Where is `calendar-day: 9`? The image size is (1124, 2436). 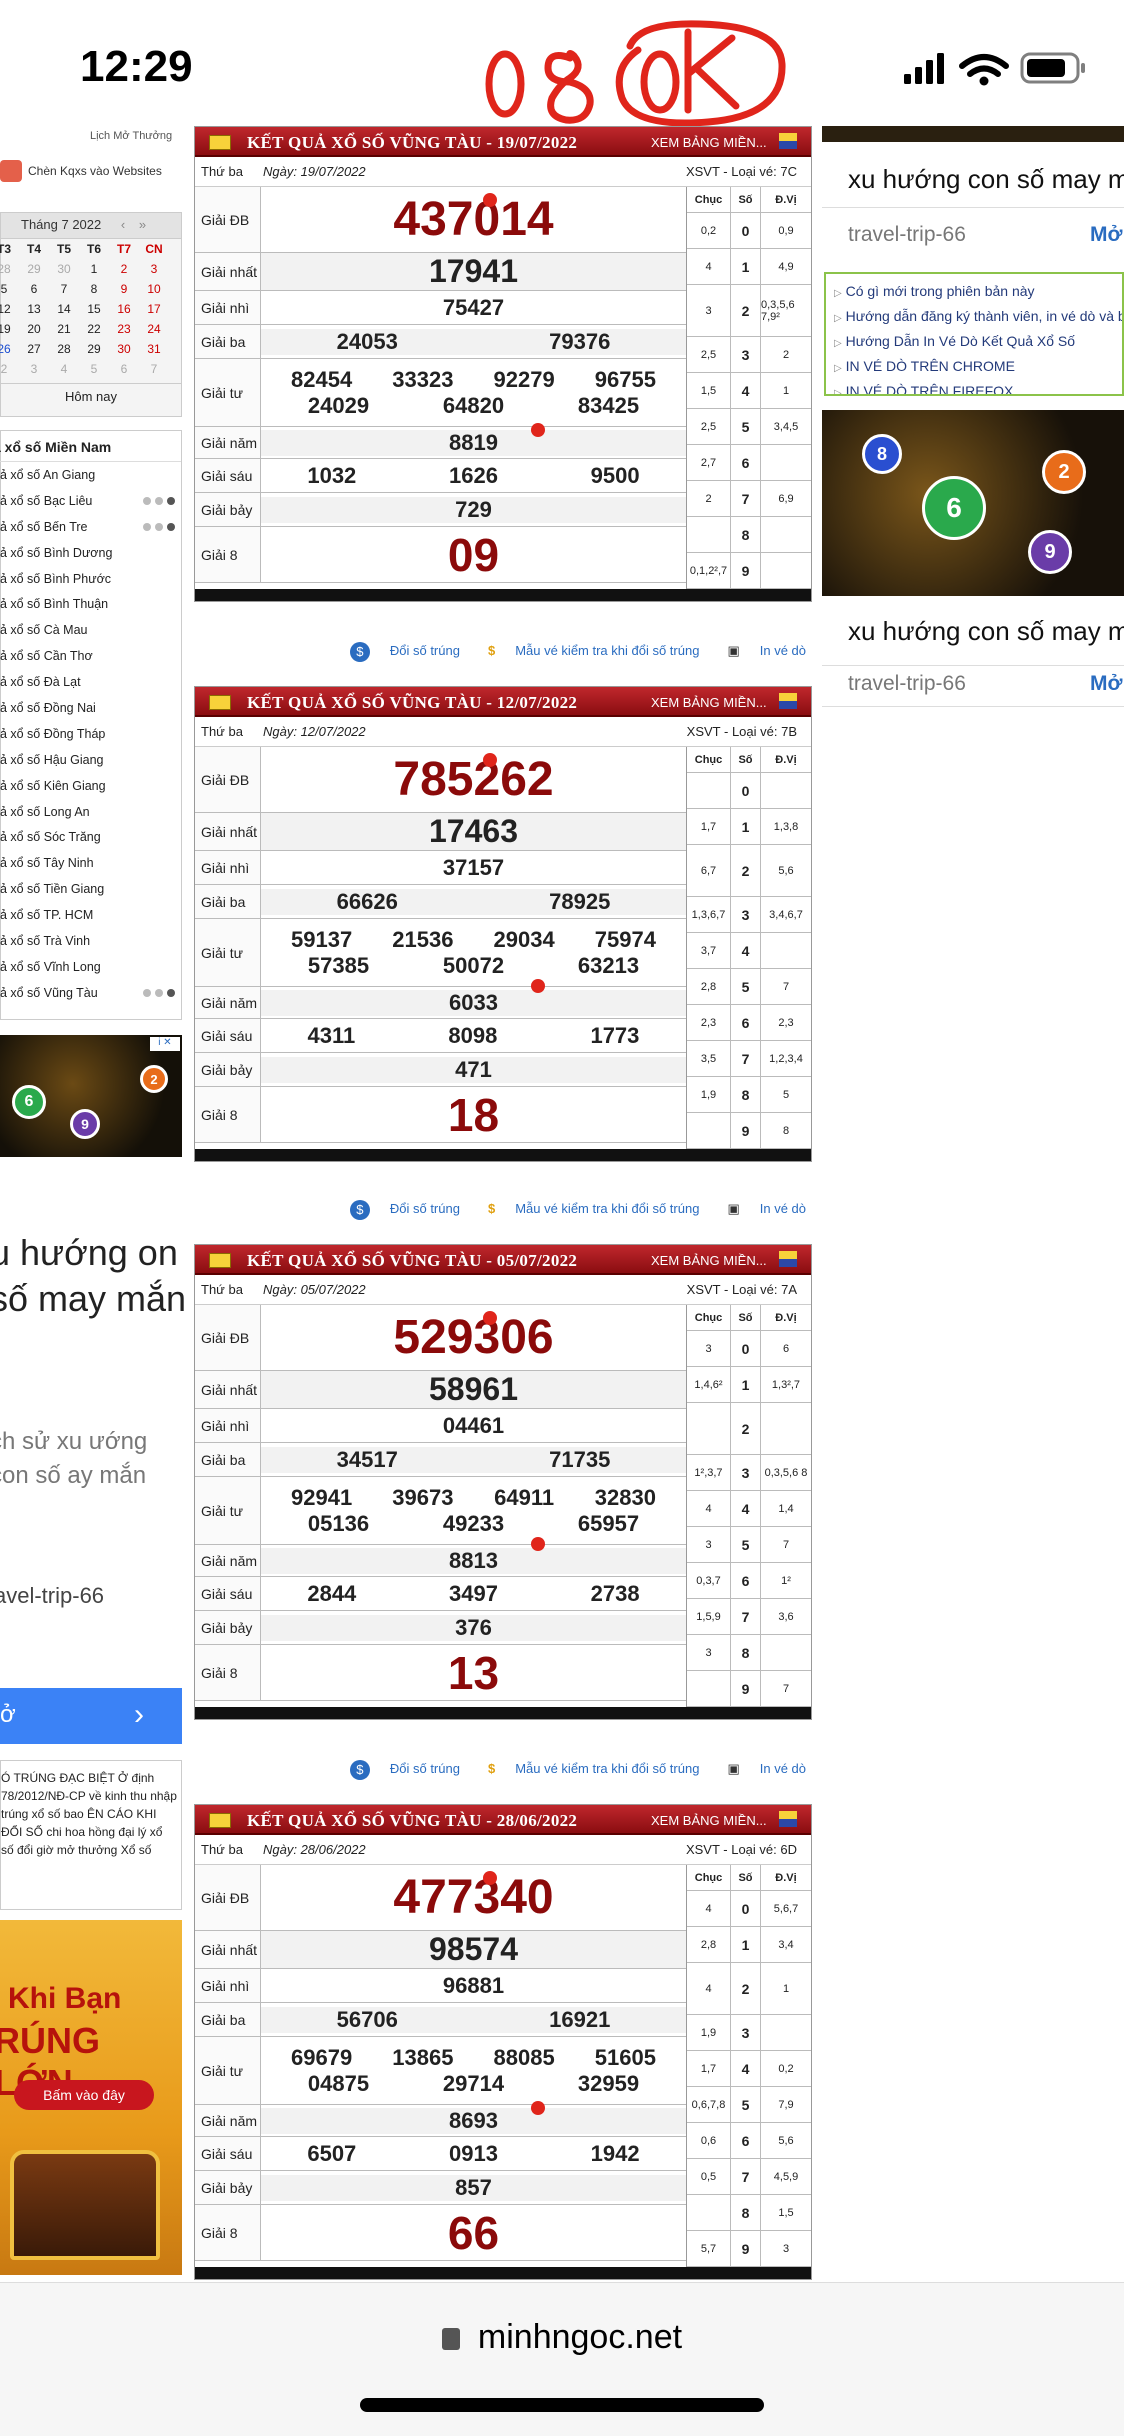
calendar-day: 9 is located at coordinates (124, 289).